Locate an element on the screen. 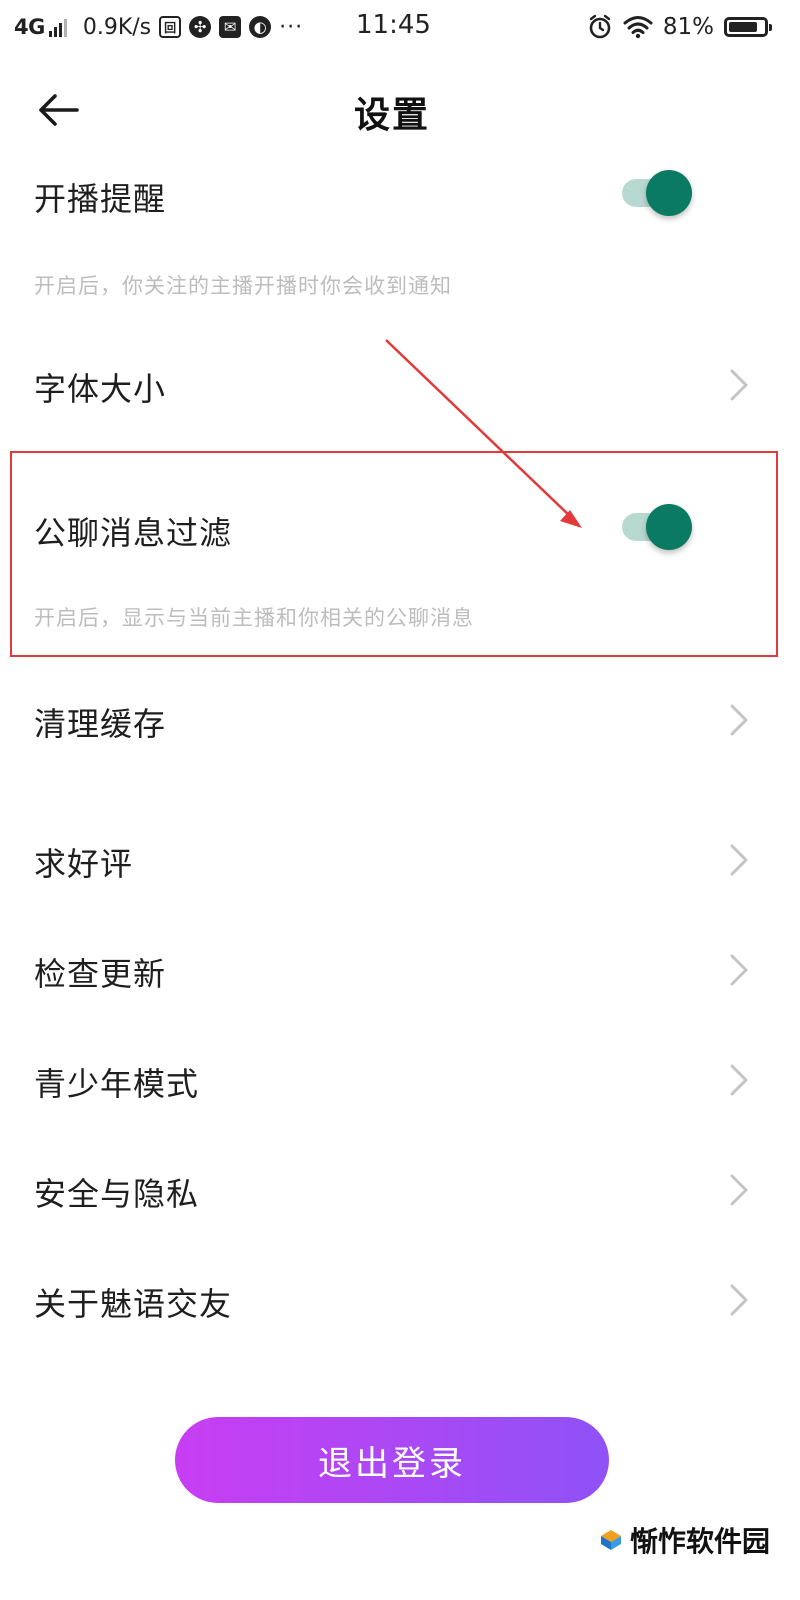  setting-label: 字体大小 is located at coordinates (100, 389).